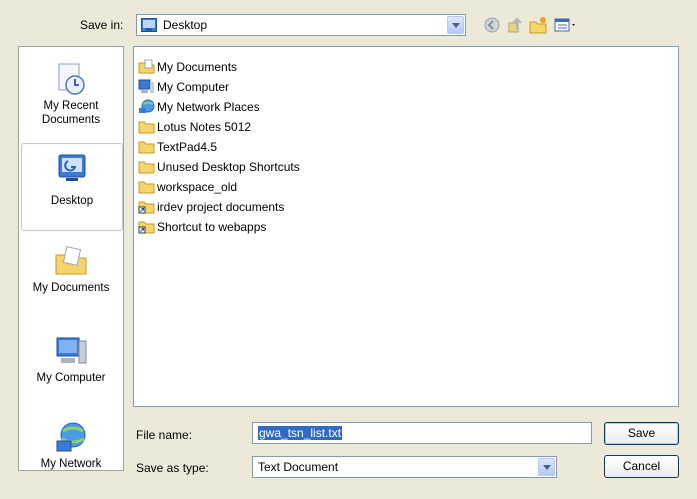  Describe the element at coordinates (187, 146) in the screenshot. I see `file-name: TextPad4.5` at that location.